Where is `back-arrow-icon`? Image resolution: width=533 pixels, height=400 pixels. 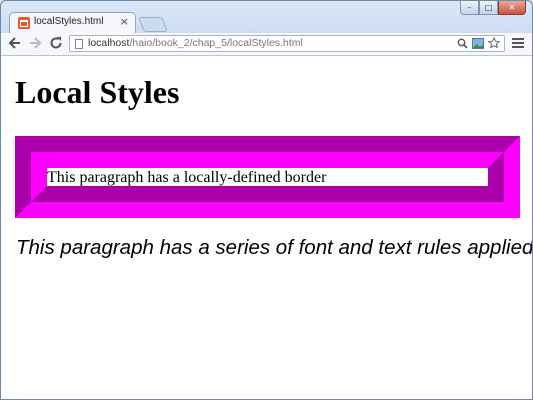 back-arrow-icon is located at coordinates (15, 44).